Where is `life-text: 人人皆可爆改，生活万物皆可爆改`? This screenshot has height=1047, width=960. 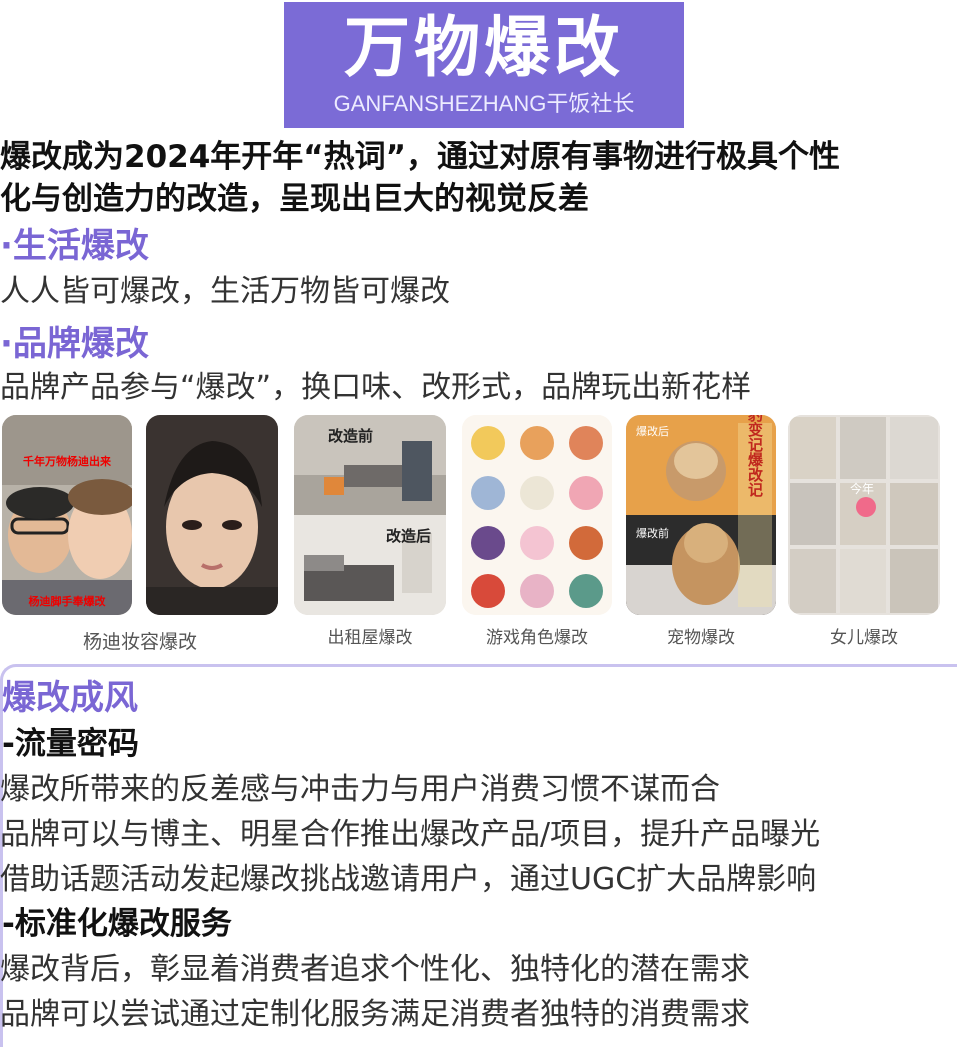 life-text: 人人皆可爆改，生活万物皆可爆改 is located at coordinates (225, 291).